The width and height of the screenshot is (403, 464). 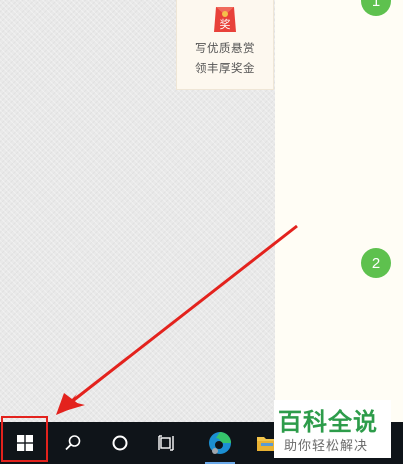 I want to click on edge-icon, so click(x=220, y=443).